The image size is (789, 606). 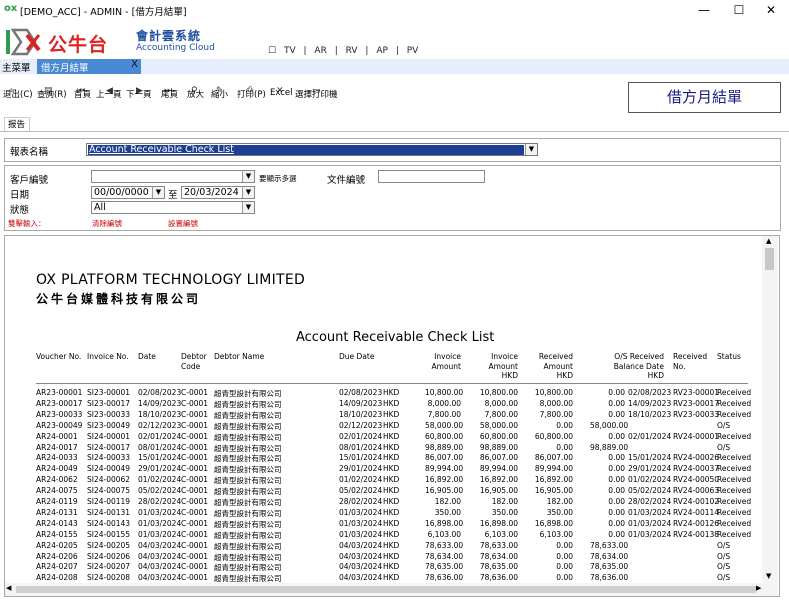 I want to click on query-button: 查詢(R), so click(x=52, y=94).